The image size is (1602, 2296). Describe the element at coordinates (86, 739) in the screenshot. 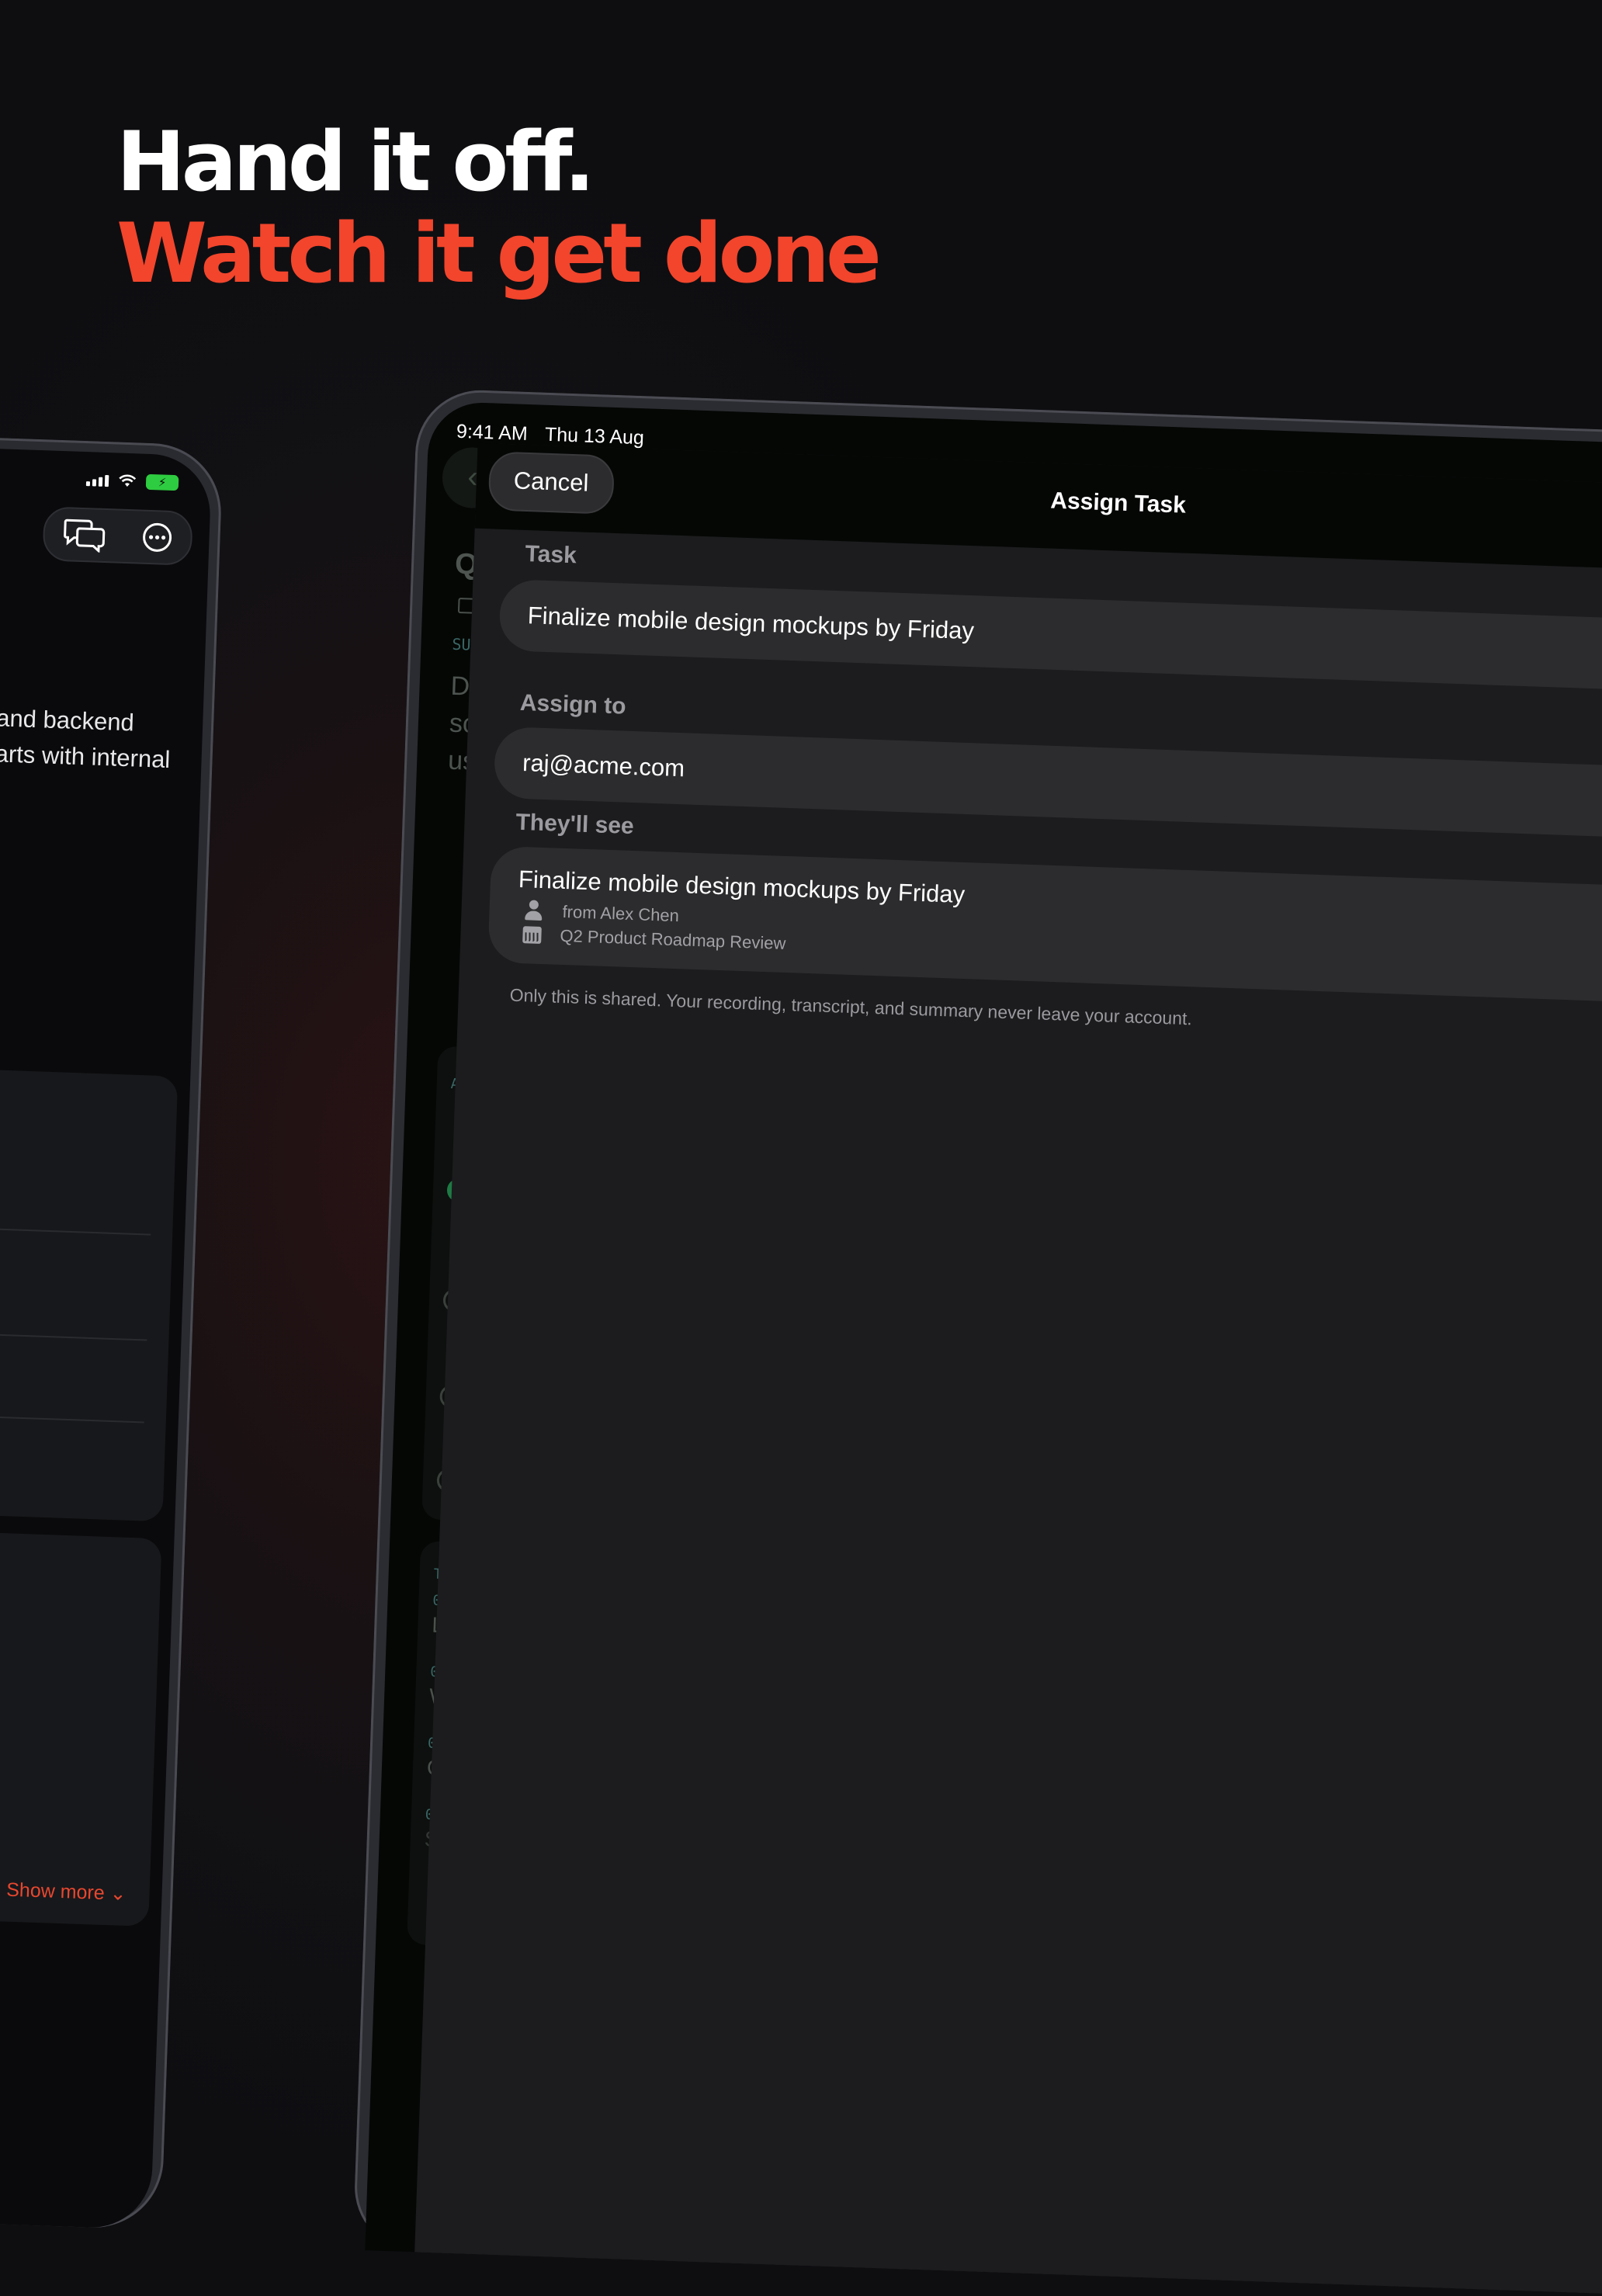

I see `phone-summary-text: and backend arts with internal` at that location.